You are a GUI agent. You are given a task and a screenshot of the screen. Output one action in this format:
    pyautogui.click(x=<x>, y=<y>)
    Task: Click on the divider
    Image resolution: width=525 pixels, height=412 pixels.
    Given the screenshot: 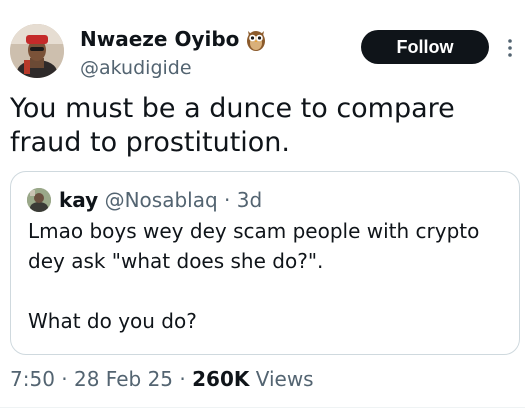 What is the action you would take?
    pyautogui.click(x=262, y=407)
    